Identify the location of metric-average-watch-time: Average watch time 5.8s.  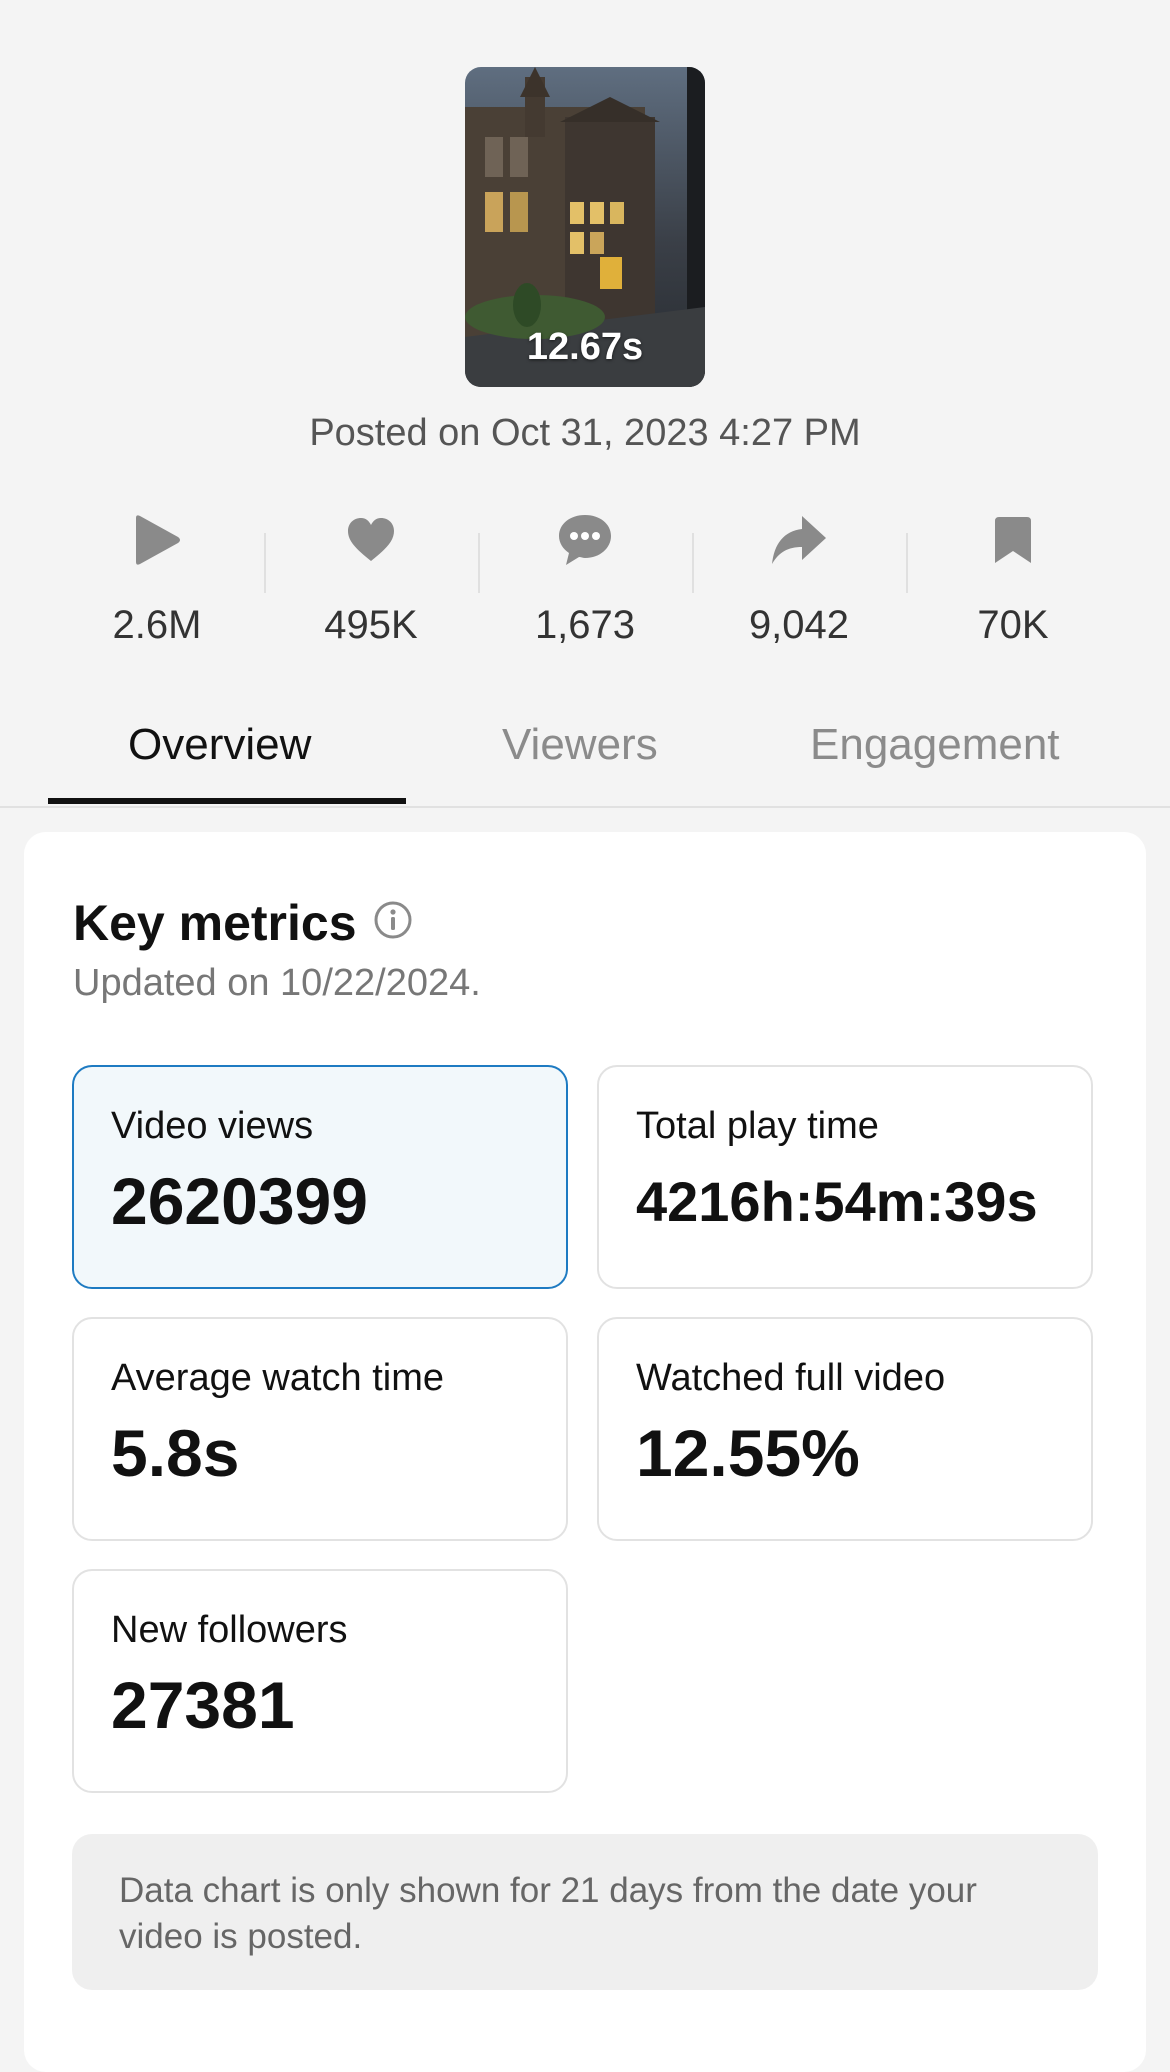
(320, 1429).